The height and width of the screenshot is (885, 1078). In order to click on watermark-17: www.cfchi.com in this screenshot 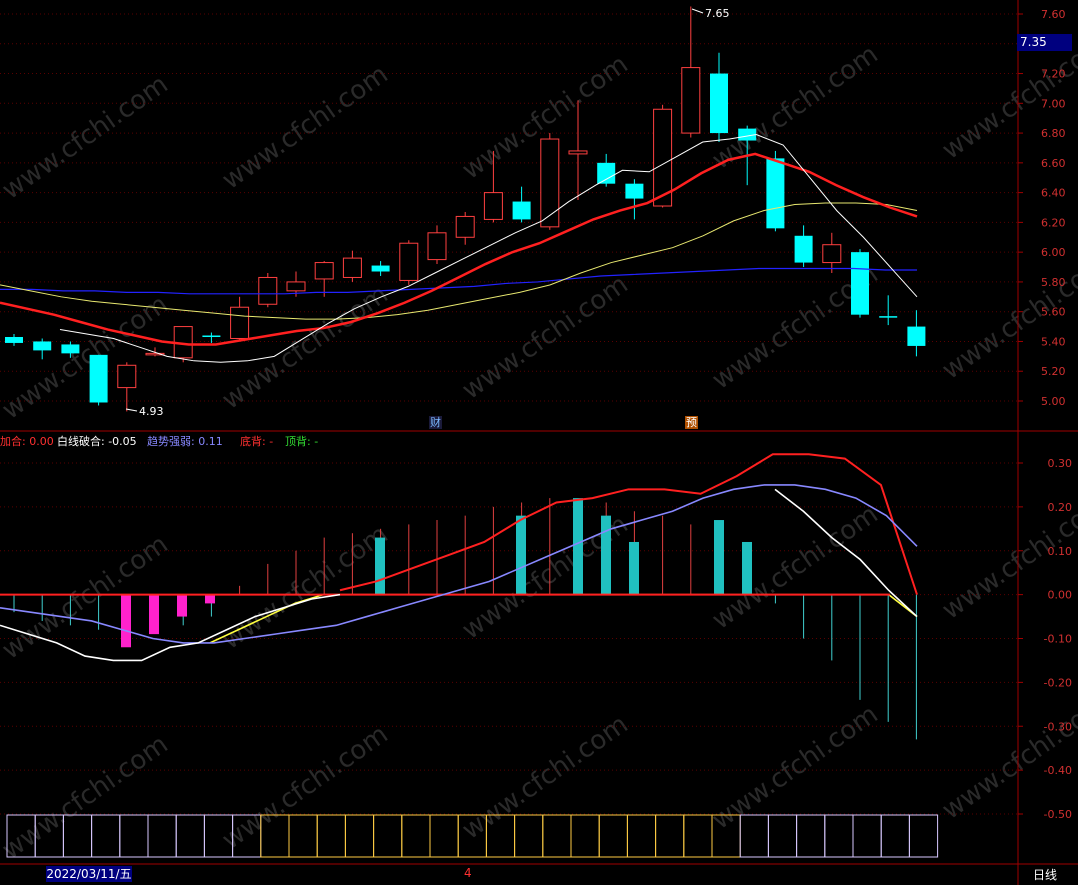, I will do `click(545, 777)`.